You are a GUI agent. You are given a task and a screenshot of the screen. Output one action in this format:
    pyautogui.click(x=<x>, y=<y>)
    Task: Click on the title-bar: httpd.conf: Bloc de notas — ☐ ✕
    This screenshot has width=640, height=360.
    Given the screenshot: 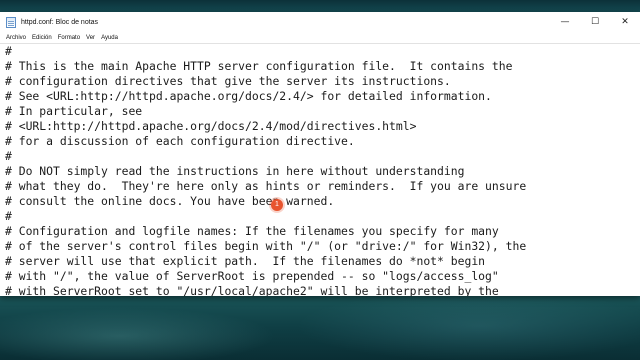 What is the action you would take?
    pyautogui.click(x=320, y=22)
    